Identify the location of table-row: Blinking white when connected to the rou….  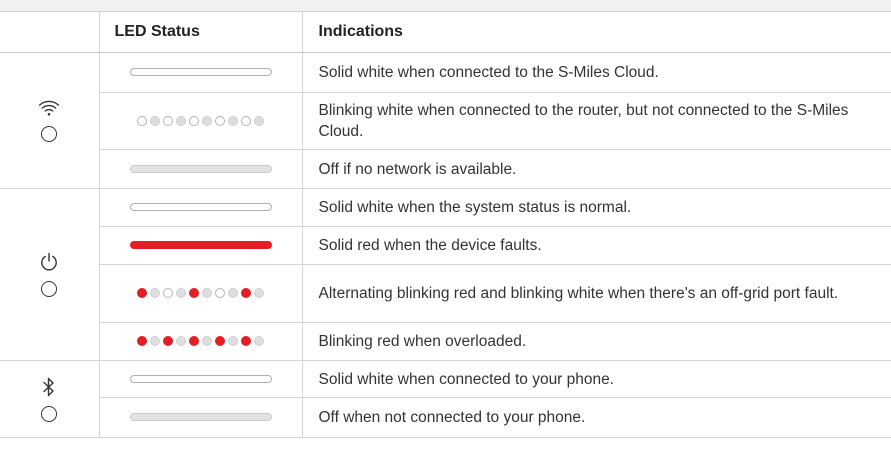
(445, 121).